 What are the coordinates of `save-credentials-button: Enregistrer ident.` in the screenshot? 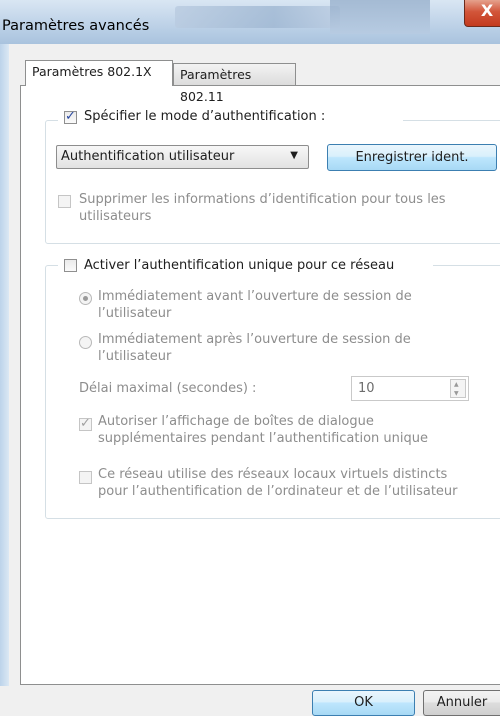 It's located at (412, 157).